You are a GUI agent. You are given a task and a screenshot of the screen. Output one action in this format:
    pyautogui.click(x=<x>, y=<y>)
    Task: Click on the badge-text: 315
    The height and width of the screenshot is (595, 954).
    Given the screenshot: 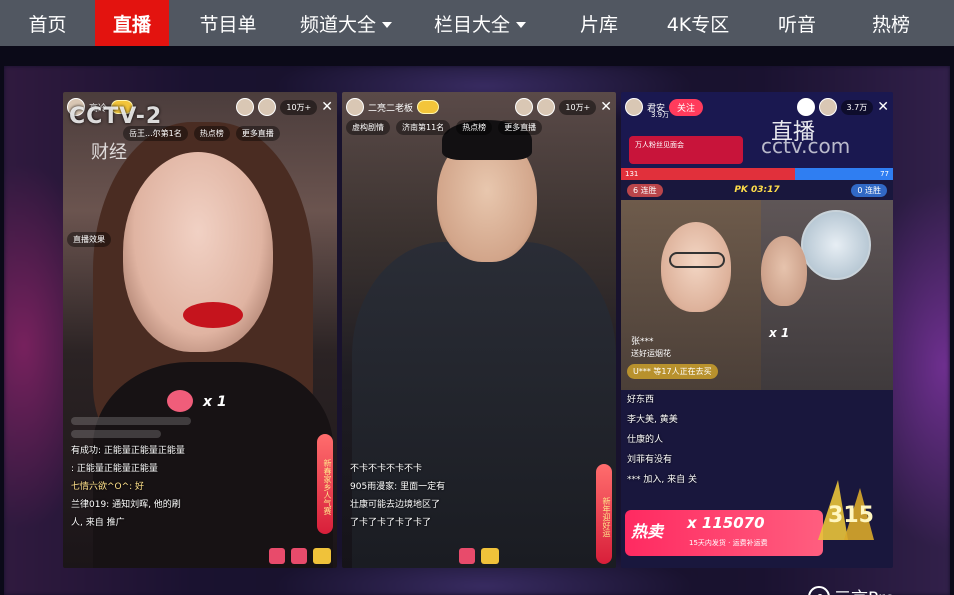 What is the action you would take?
    pyautogui.click(x=851, y=515)
    